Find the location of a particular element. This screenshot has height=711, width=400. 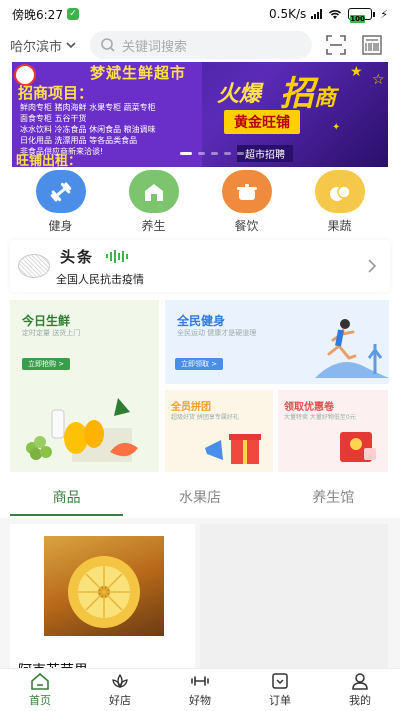

sound-wave-icon is located at coordinates (117, 256).